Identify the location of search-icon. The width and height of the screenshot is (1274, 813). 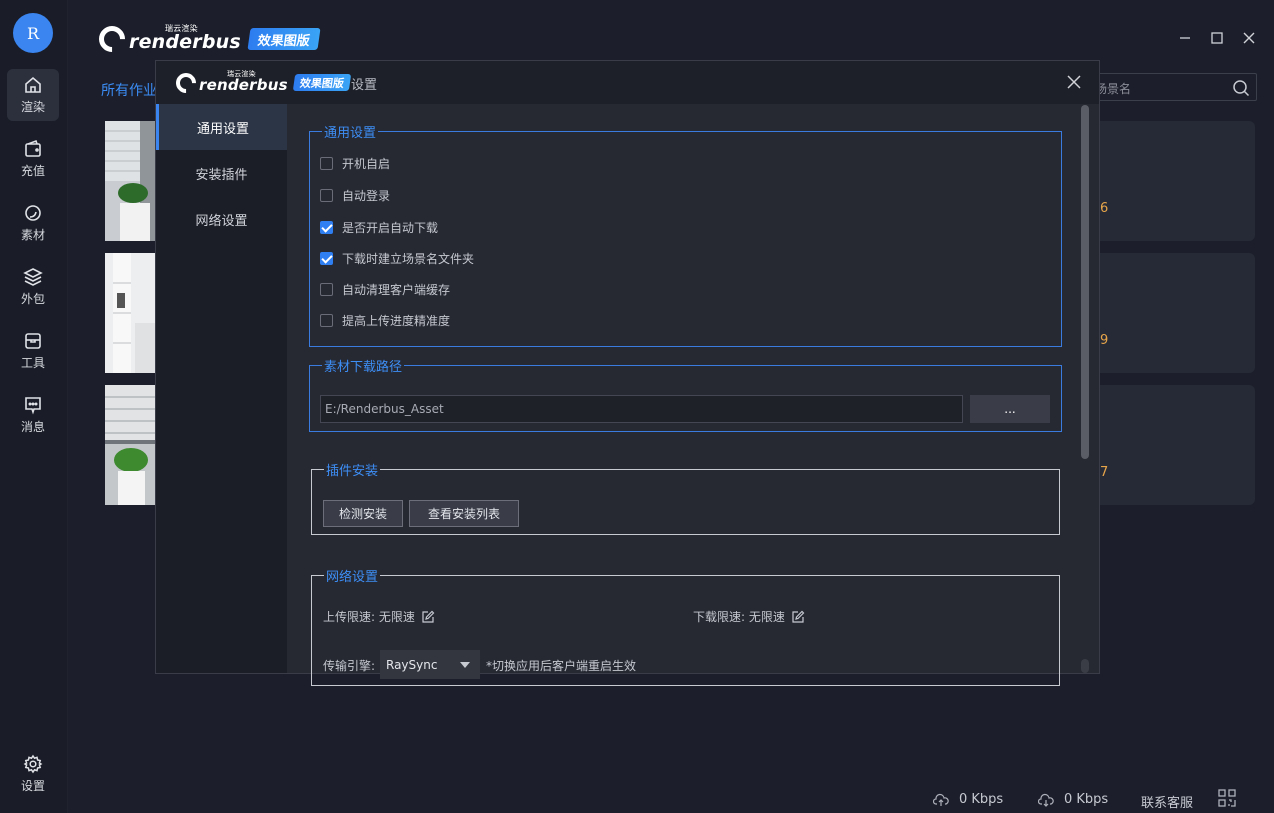
(1241, 88).